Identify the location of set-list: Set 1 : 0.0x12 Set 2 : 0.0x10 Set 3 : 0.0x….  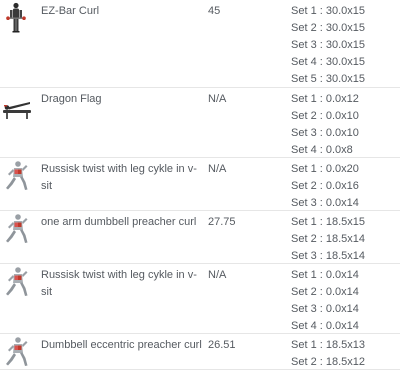
(345, 125).